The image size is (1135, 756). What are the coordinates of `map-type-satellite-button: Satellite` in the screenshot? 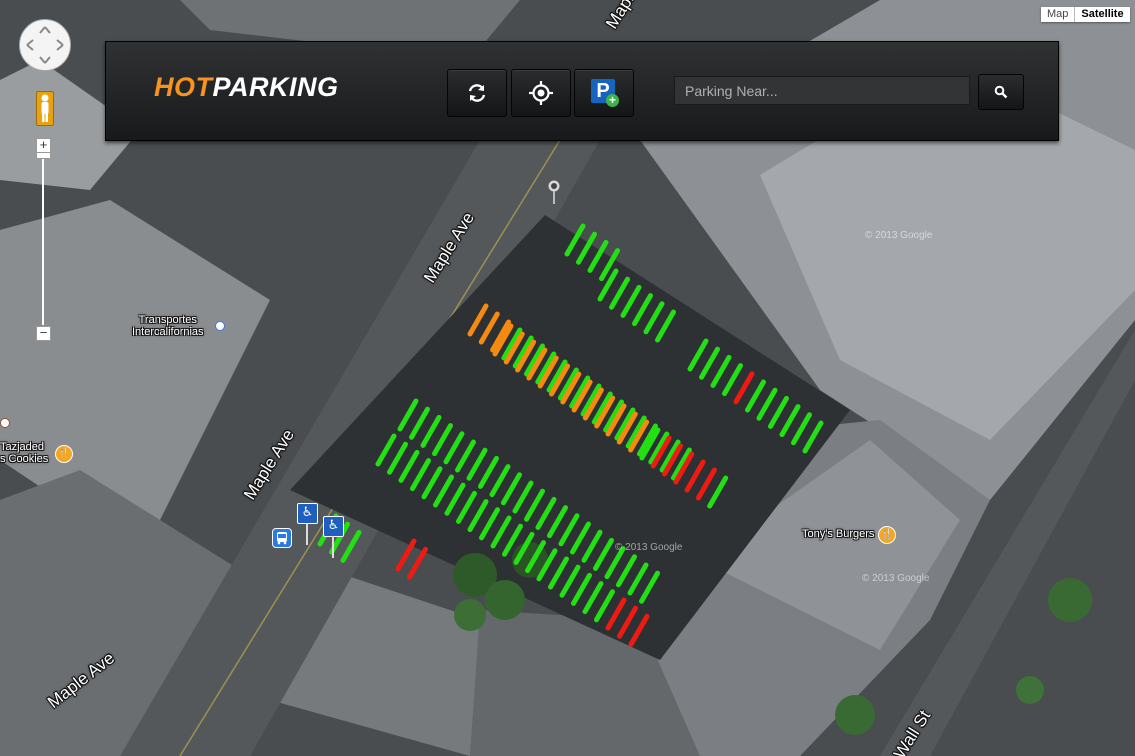 It's located at (1101, 14).